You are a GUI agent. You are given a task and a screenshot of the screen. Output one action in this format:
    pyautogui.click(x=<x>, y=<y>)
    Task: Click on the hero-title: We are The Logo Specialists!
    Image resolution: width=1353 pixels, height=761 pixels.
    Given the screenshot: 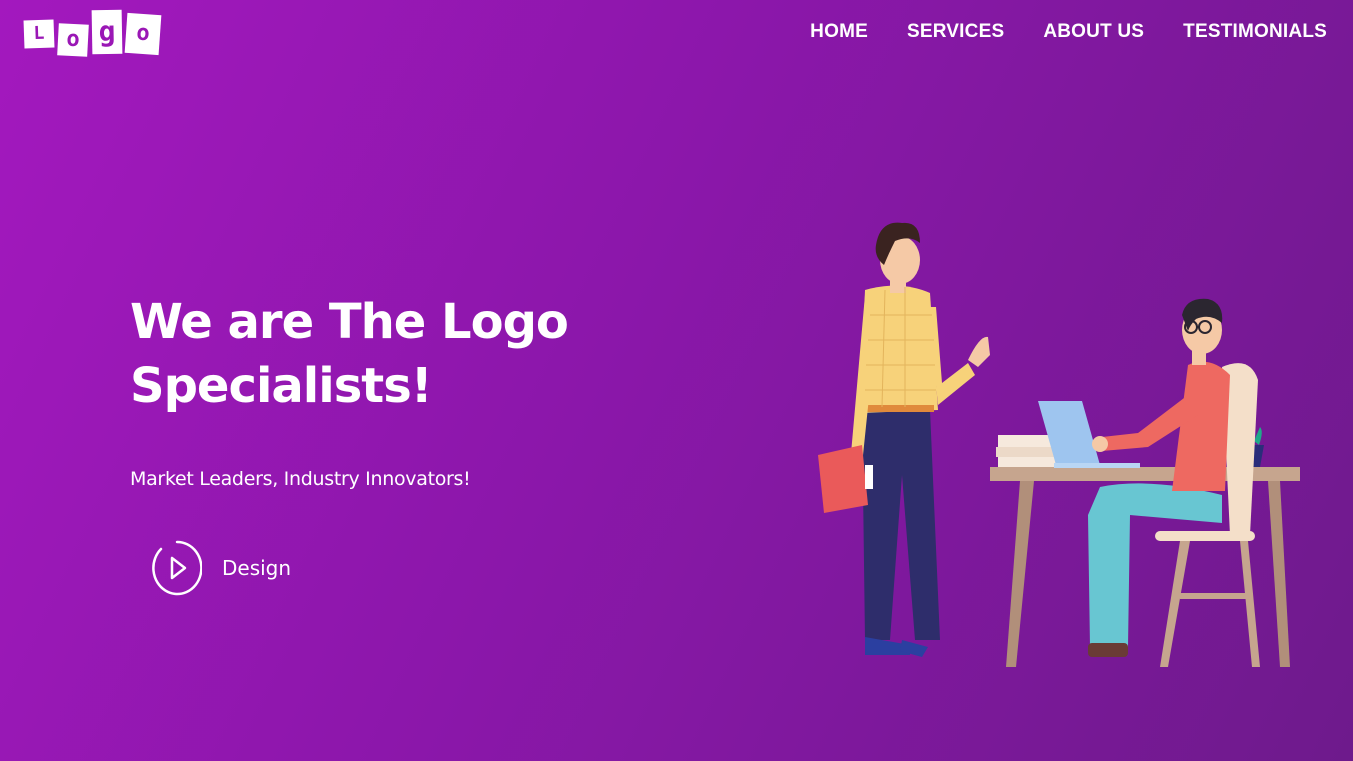 What is the action you would take?
    pyautogui.click(x=390, y=354)
    